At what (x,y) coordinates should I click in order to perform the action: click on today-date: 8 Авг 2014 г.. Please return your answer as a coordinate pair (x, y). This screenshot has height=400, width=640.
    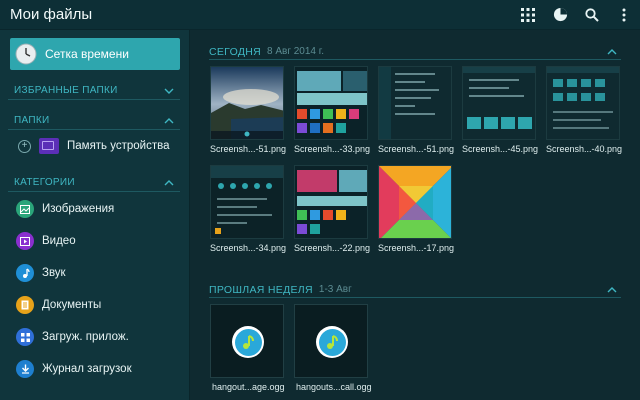
    Looking at the image, I should click on (295, 51).